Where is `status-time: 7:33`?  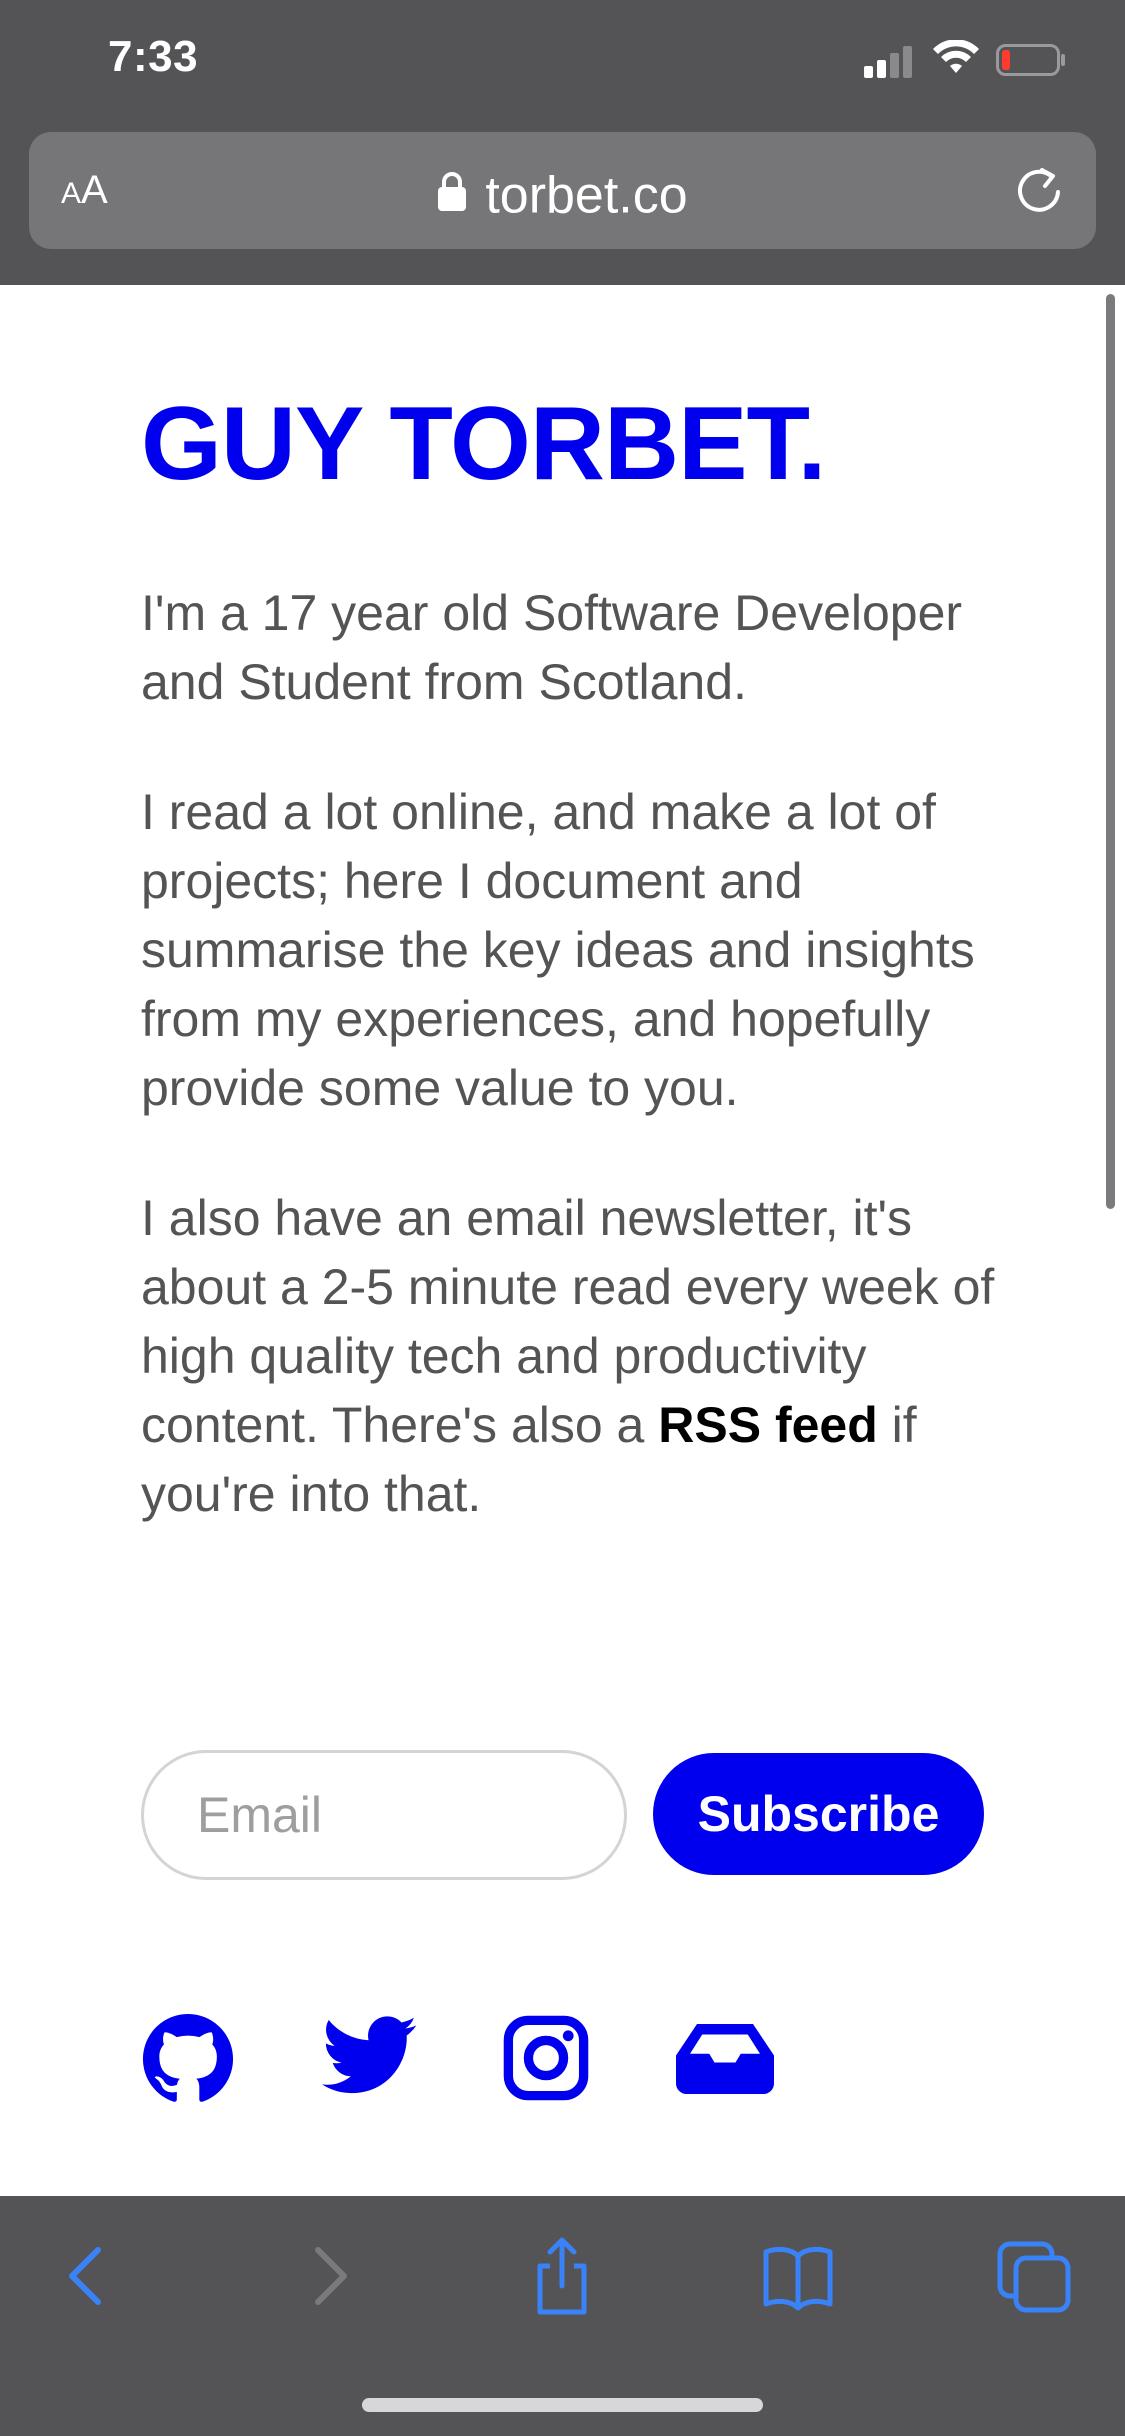 status-time: 7:33 is located at coordinates (153, 56).